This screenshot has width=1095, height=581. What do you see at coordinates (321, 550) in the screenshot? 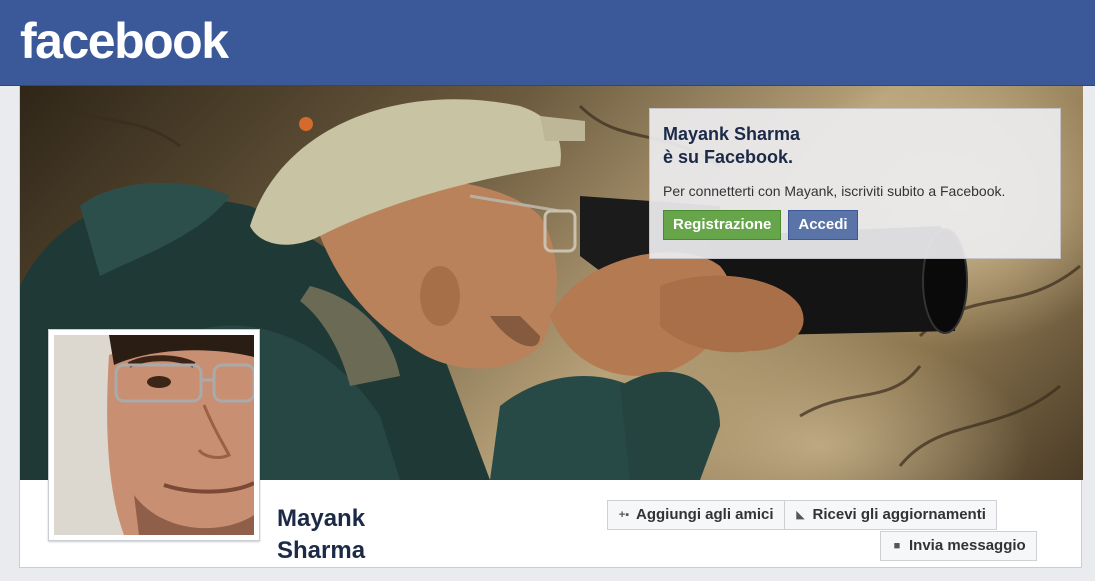
I see `profile-last-name: Sharma` at bounding box center [321, 550].